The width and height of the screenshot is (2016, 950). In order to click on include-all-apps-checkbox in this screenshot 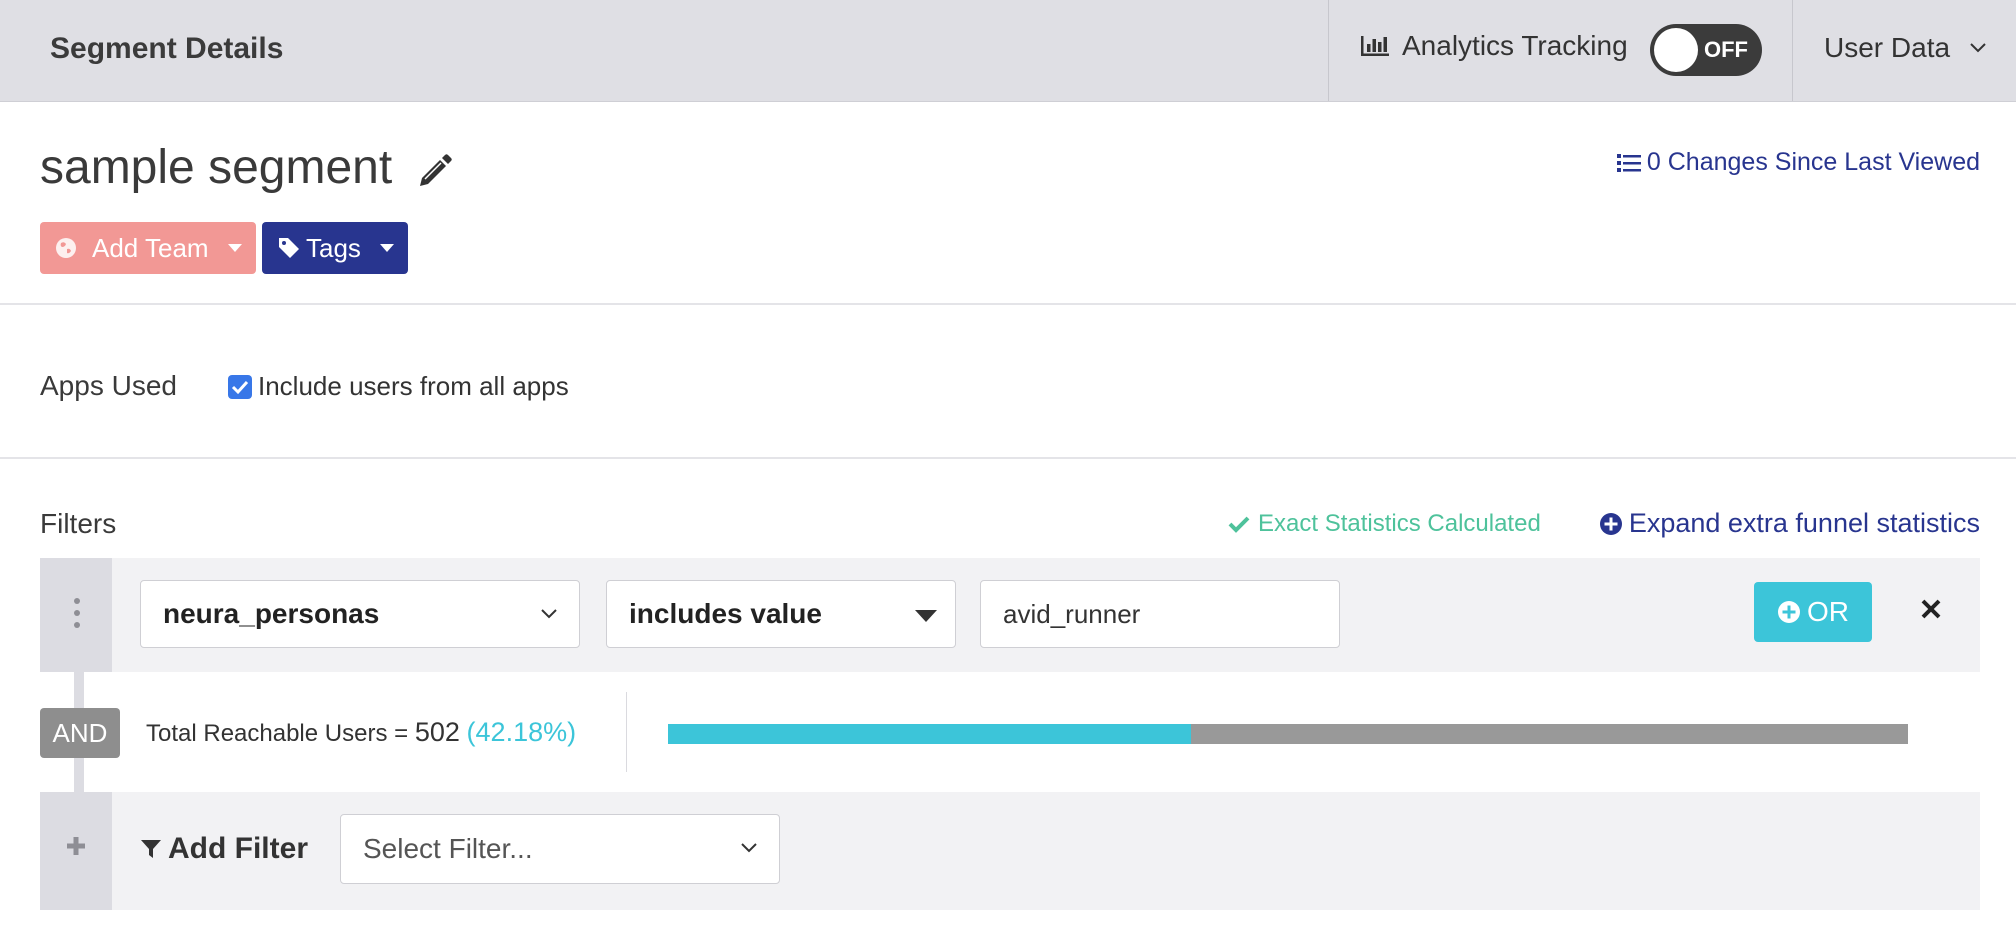, I will do `click(240, 387)`.